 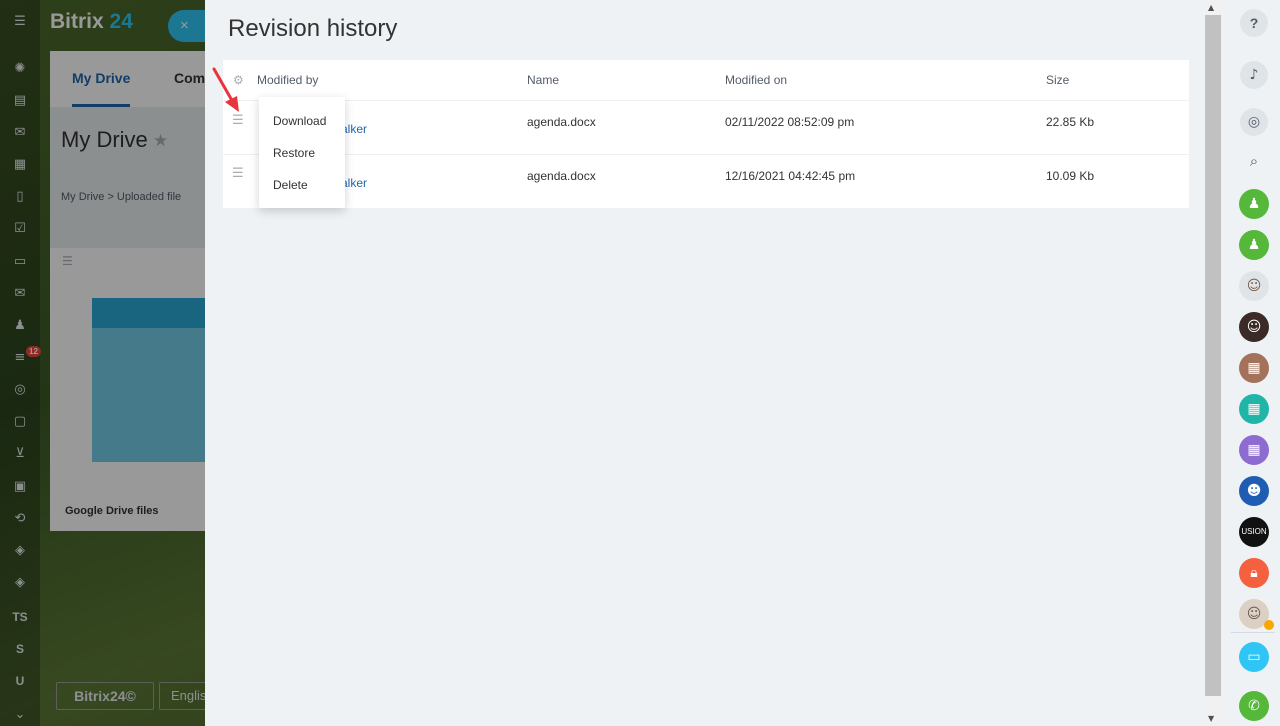 What do you see at coordinates (238, 173) in the screenshot?
I see `row-menu-icon: ☰` at bounding box center [238, 173].